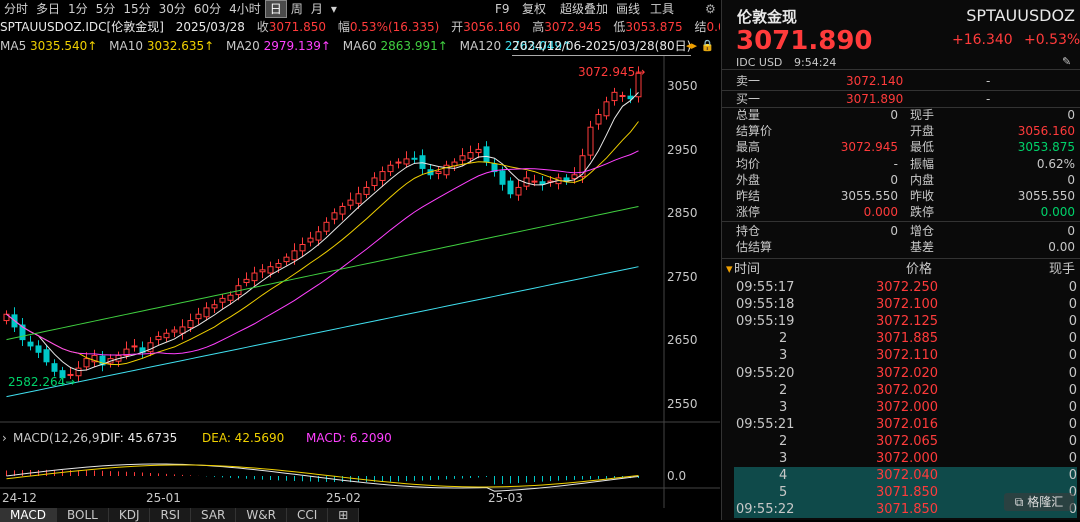 The height and width of the screenshot is (522, 1080). What do you see at coordinates (783, 407) in the screenshot?
I see `tick-time: 3` at bounding box center [783, 407].